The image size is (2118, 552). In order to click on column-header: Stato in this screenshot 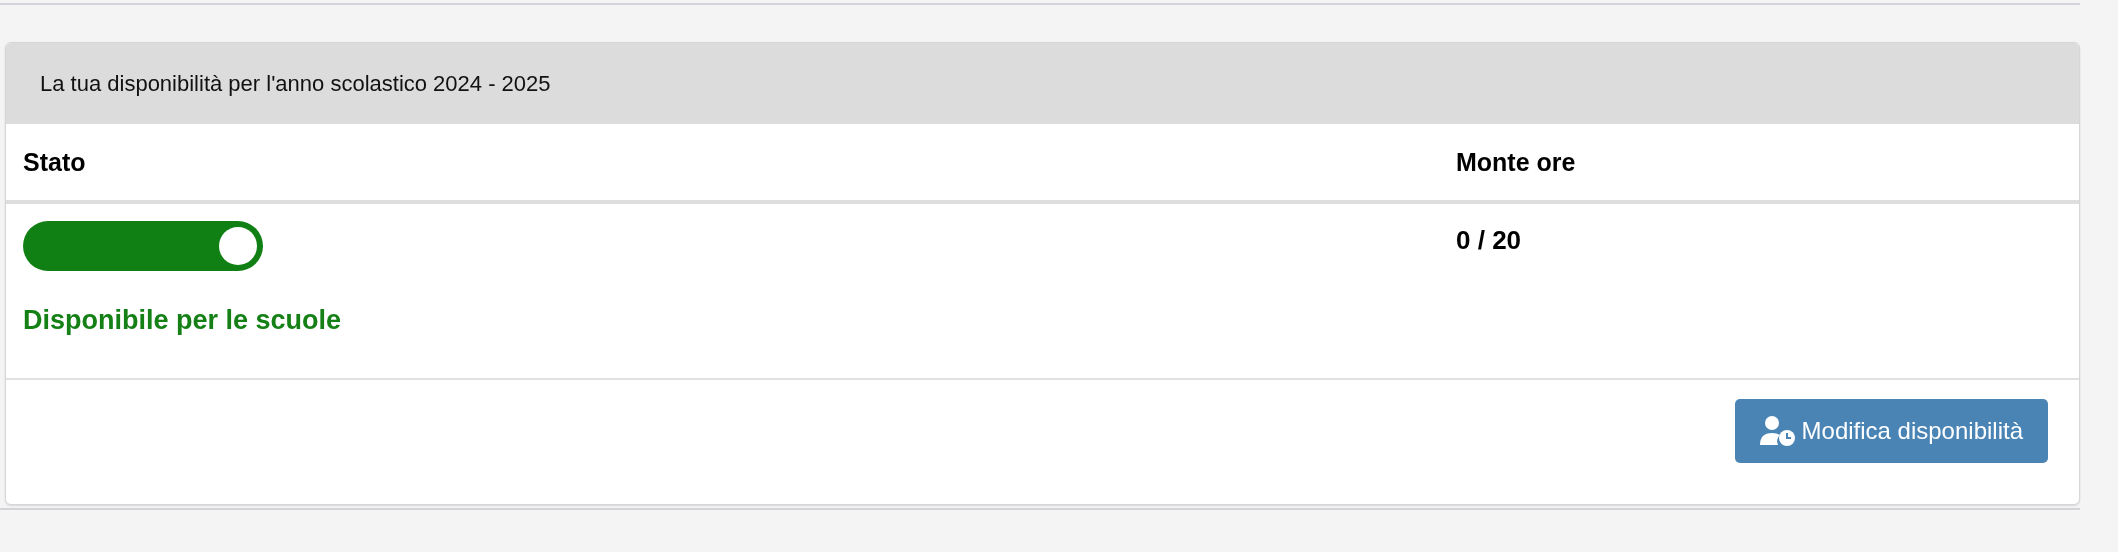, I will do `click(722, 164)`.